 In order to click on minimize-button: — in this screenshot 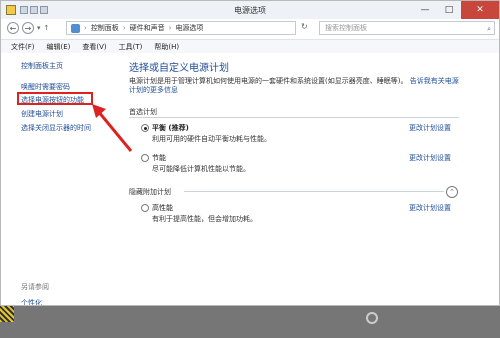, I will do `click(425, 10)`.